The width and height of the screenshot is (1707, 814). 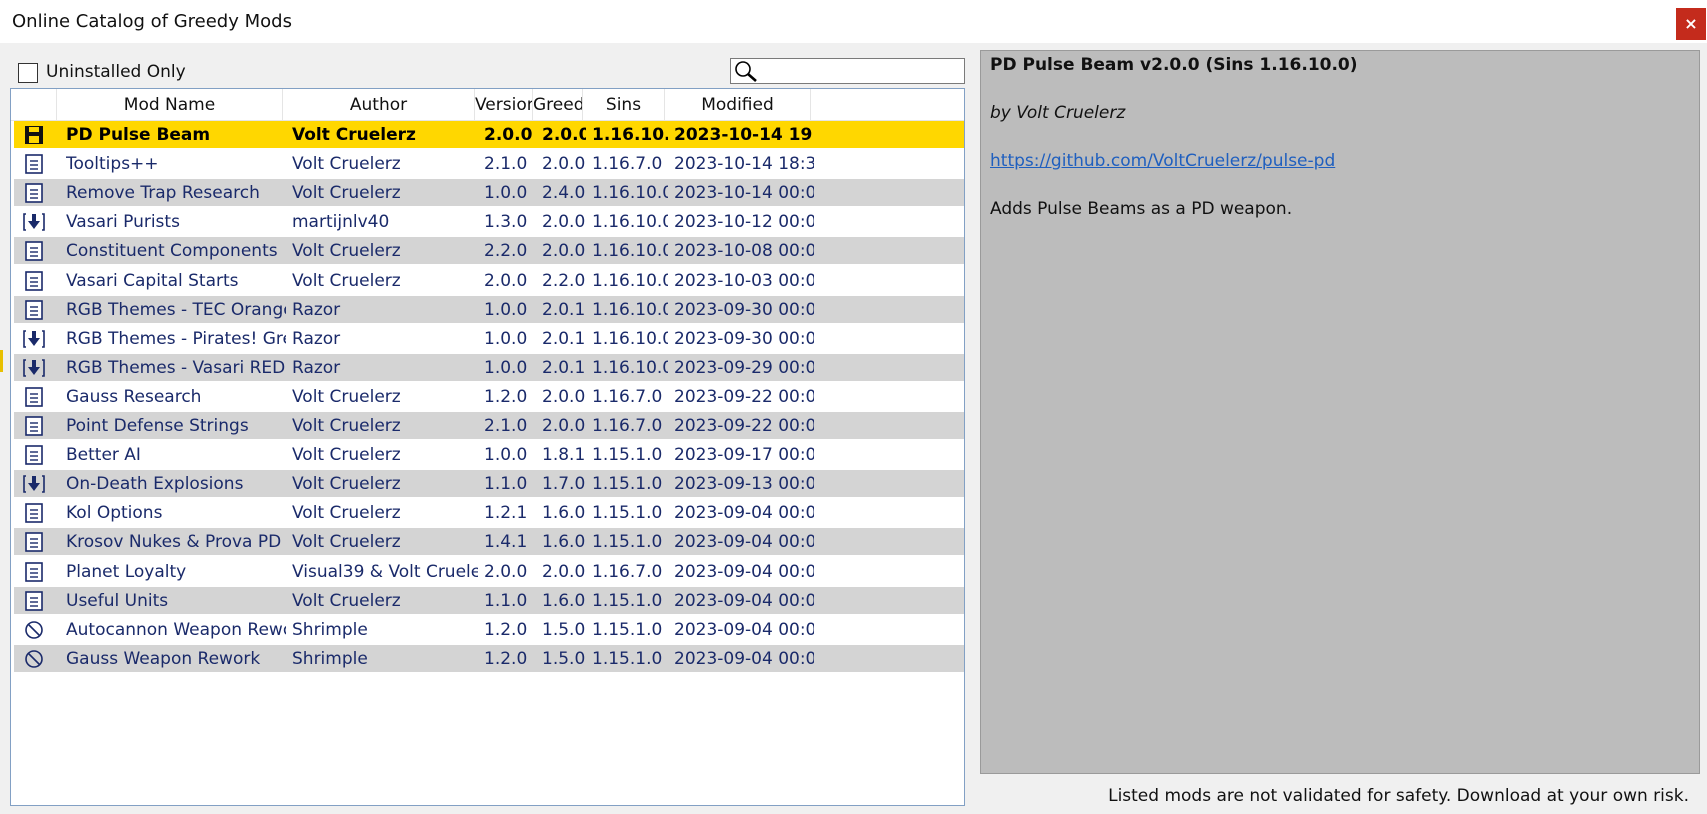 I want to click on mod-mod-name-cell: RGB Themes - Vasari RED, so click(x=176, y=368).